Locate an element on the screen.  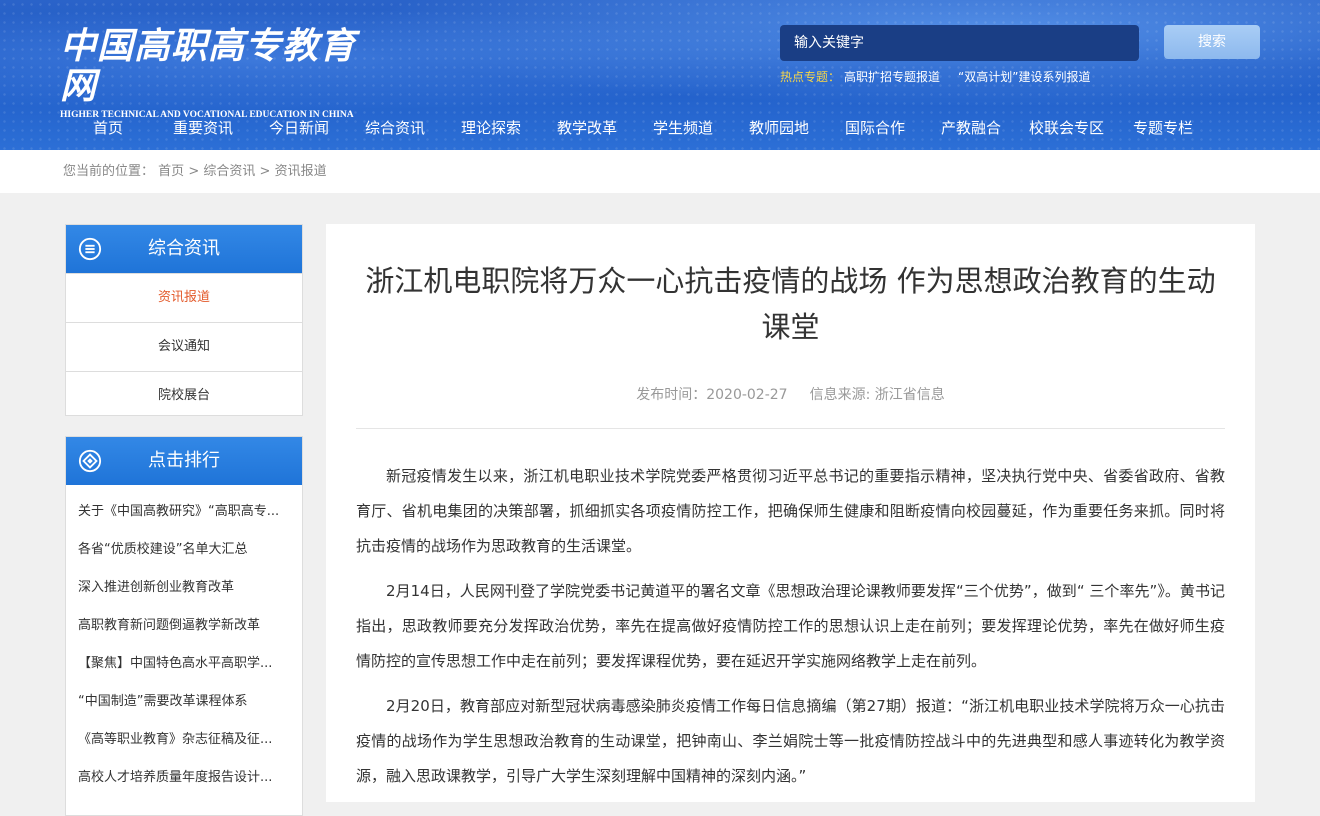
hot-topic-link-expansion: 高职扩招专题报道 is located at coordinates (892, 77).